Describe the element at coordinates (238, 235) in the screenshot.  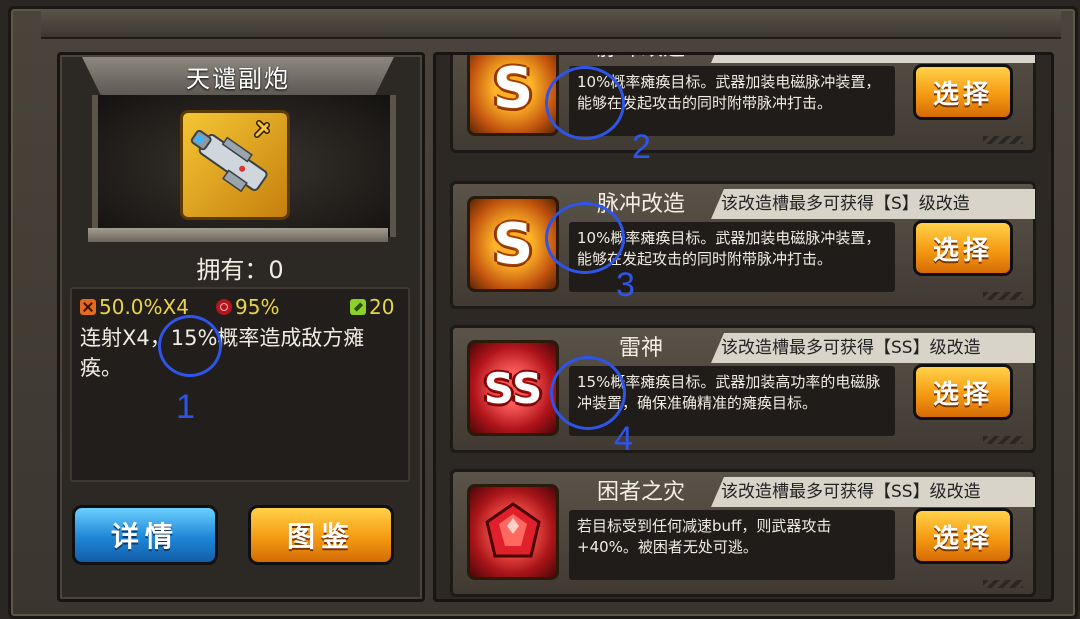
I see `showcase-shelf` at that location.